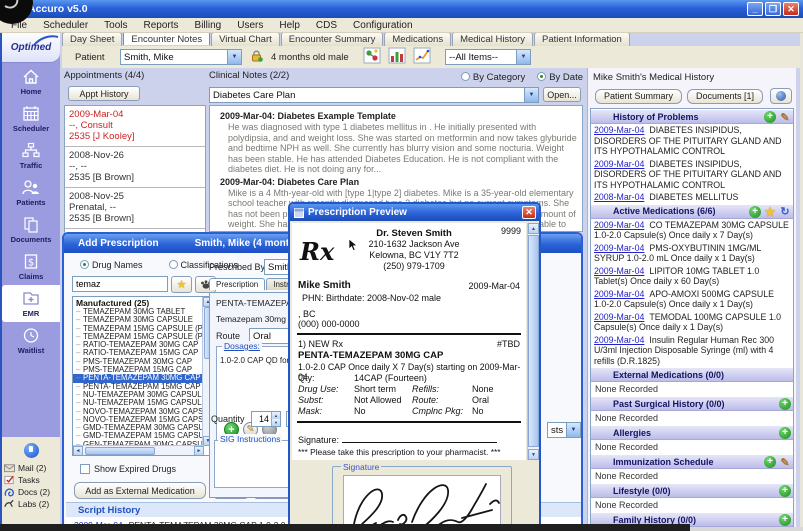  I want to click on sidebar-item-traffic: Traffic, so click(31, 155).